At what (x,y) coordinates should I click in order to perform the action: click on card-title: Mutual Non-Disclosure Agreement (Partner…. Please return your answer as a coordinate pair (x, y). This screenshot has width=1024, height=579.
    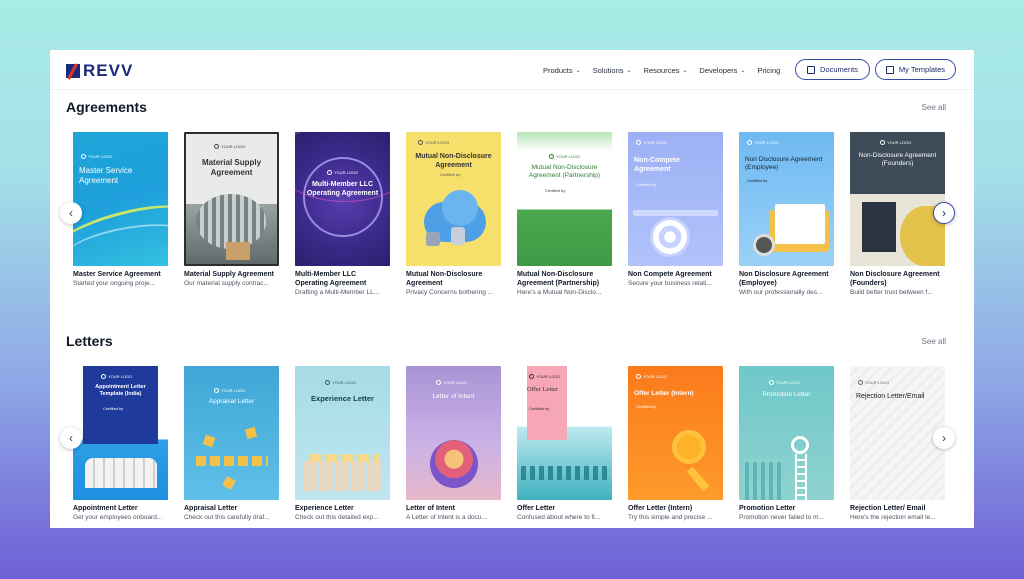
    Looking at the image, I should click on (558, 279).